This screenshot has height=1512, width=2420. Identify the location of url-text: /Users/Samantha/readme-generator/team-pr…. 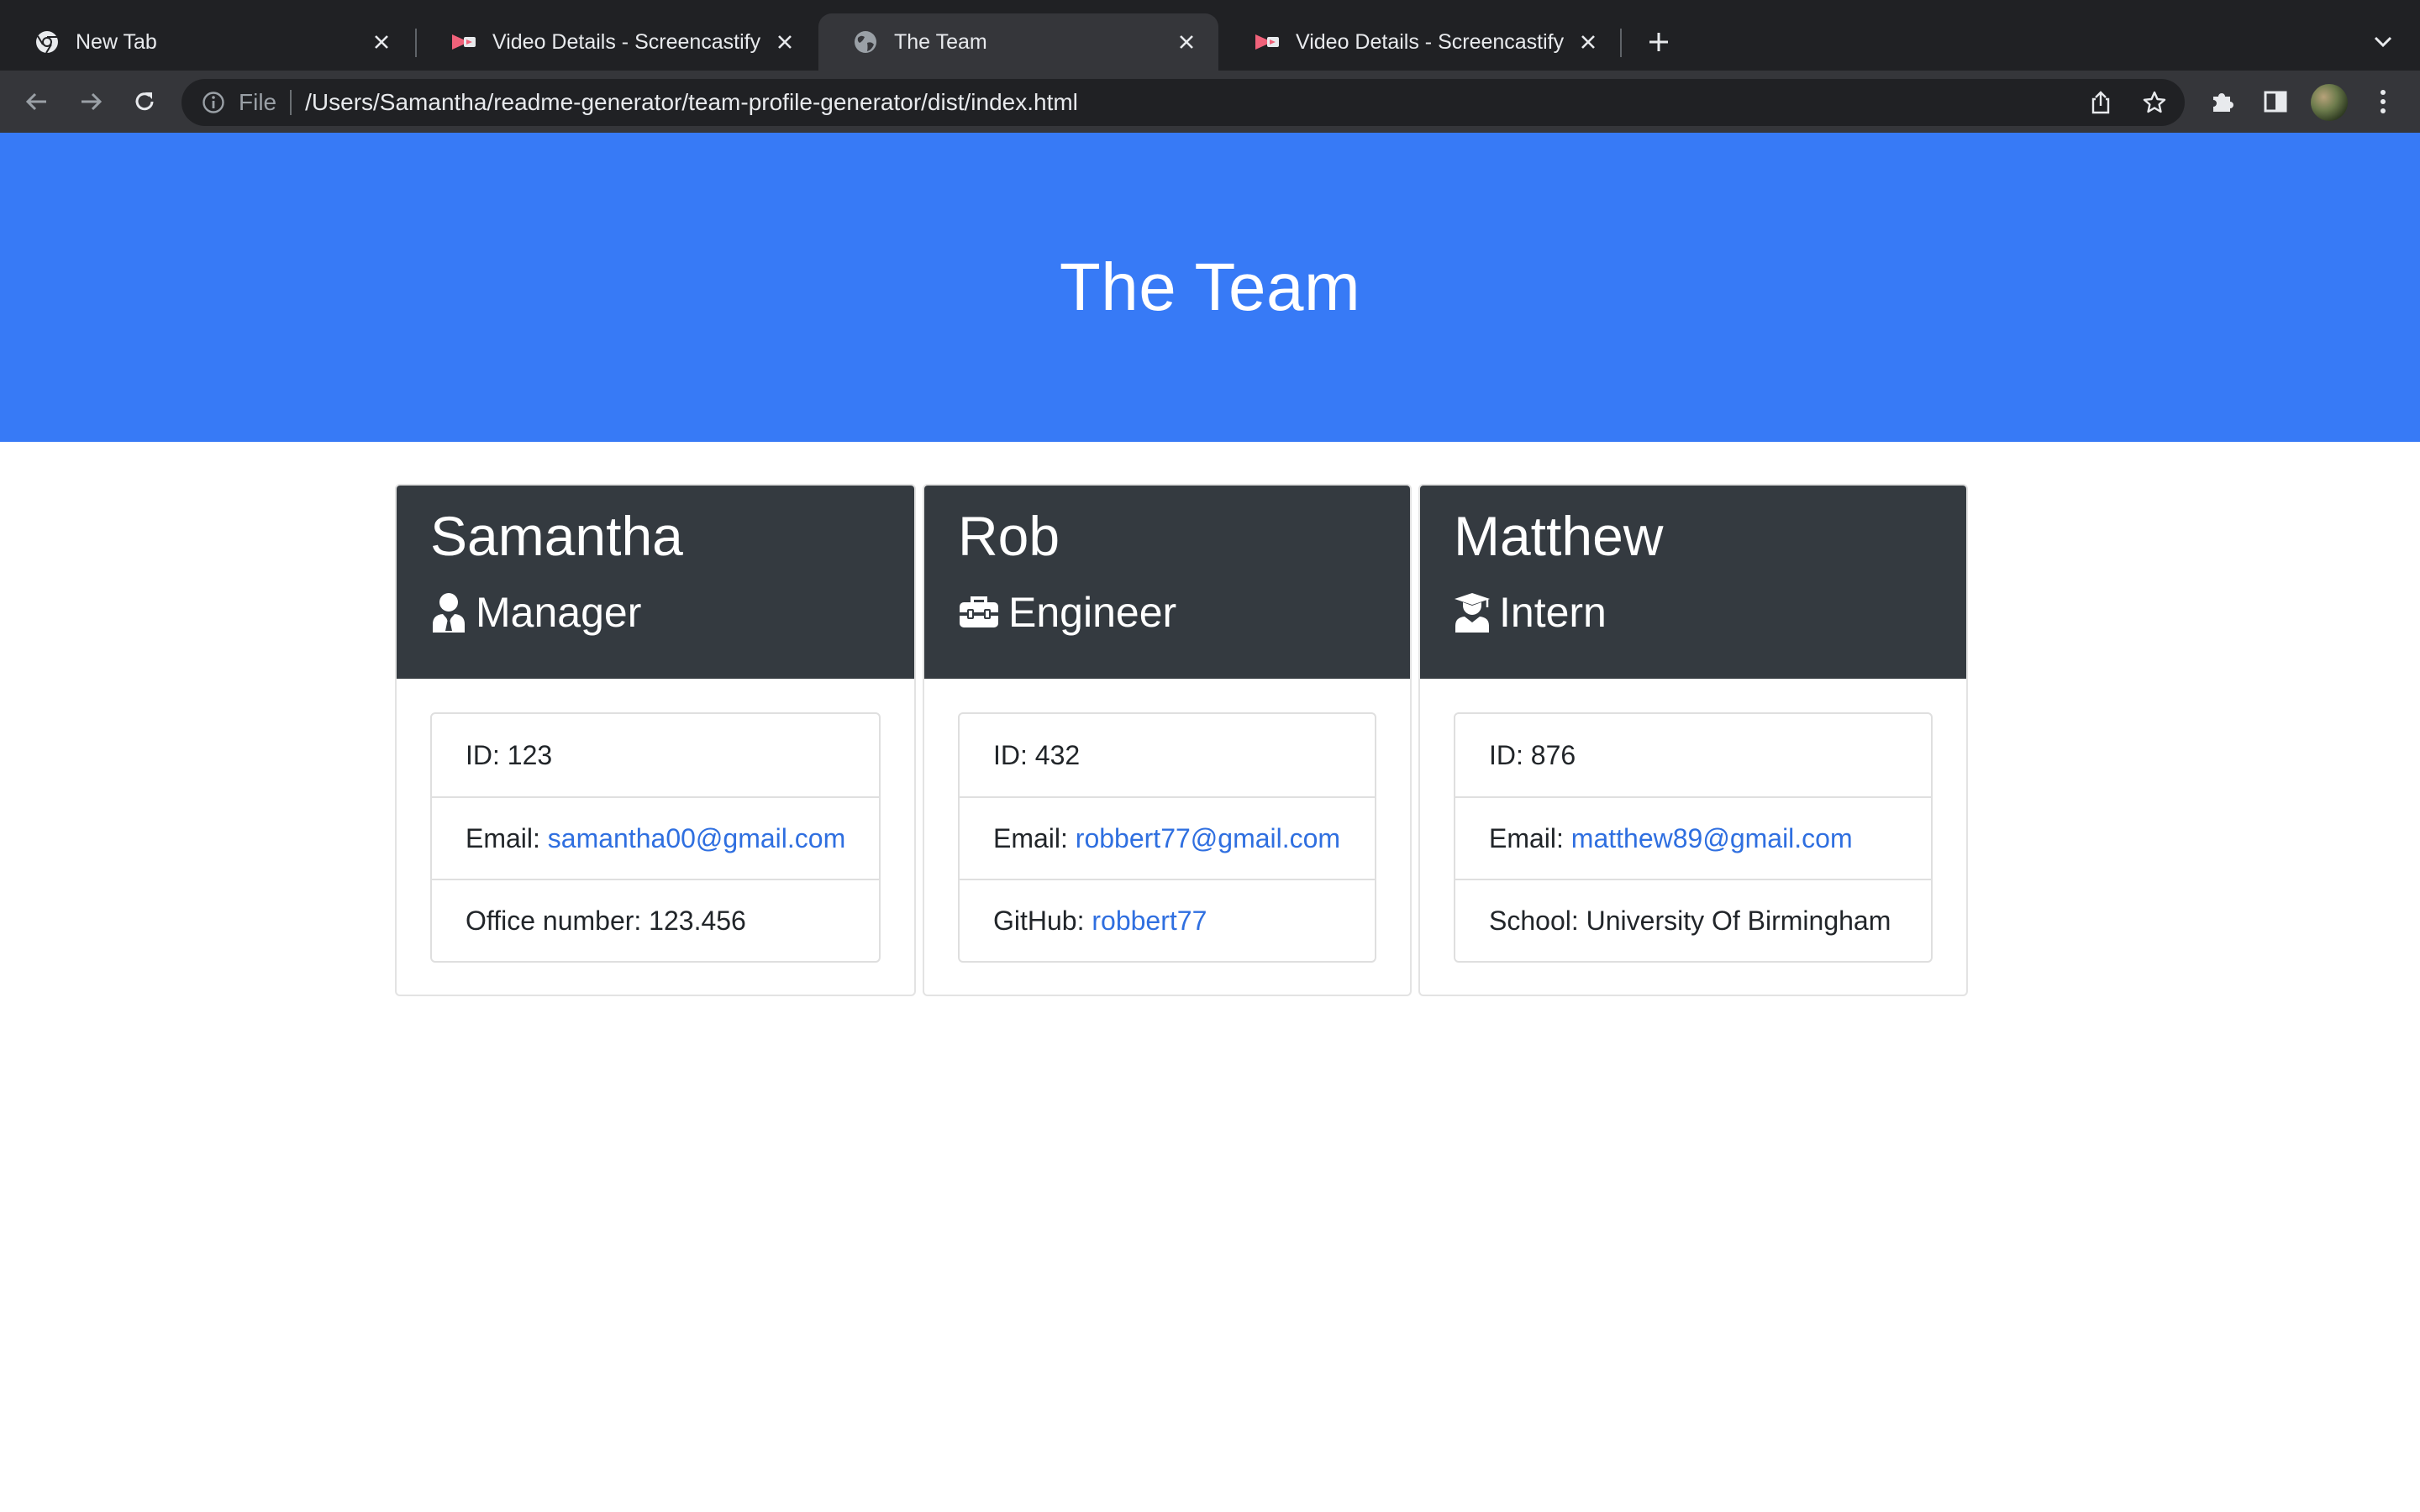
(691, 102).